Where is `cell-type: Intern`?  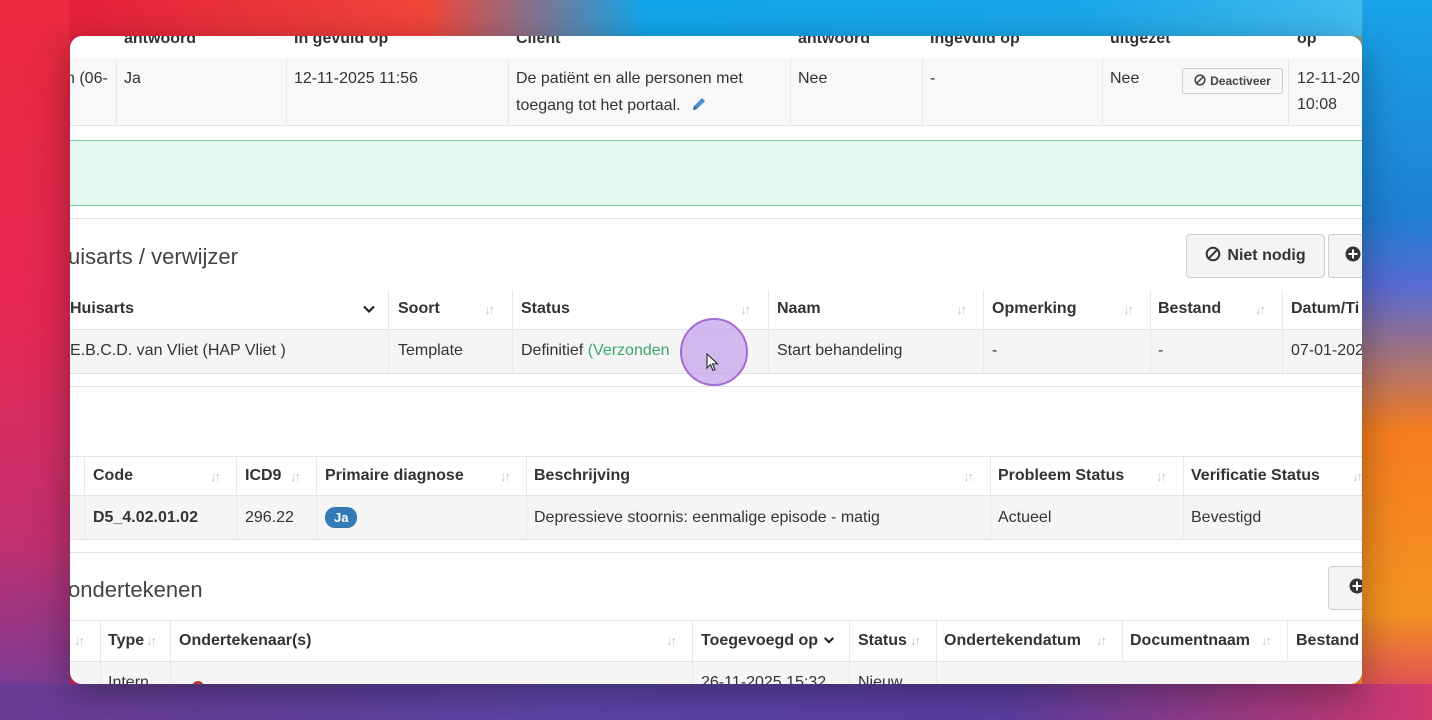 cell-type: Intern is located at coordinates (128, 679).